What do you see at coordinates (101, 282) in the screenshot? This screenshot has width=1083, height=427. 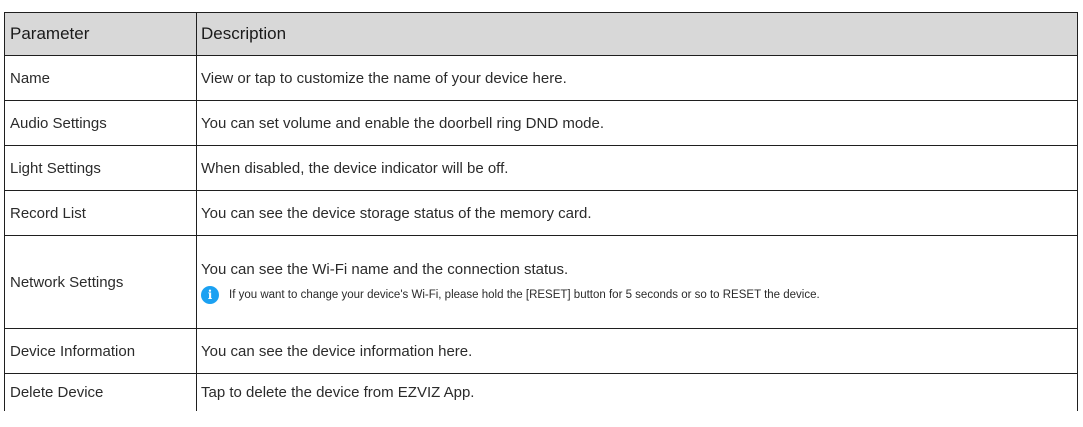 I see `parameter-cell: Network Settings` at bounding box center [101, 282].